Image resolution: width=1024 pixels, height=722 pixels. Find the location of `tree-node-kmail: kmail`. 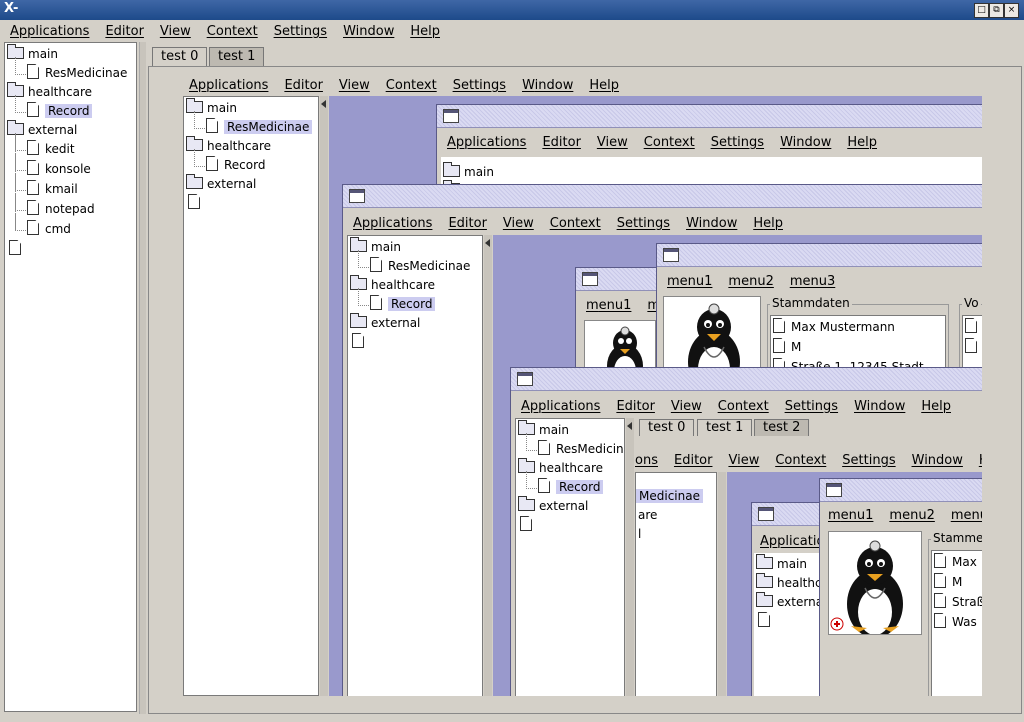

tree-node-kmail: kmail is located at coordinates (52, 189).